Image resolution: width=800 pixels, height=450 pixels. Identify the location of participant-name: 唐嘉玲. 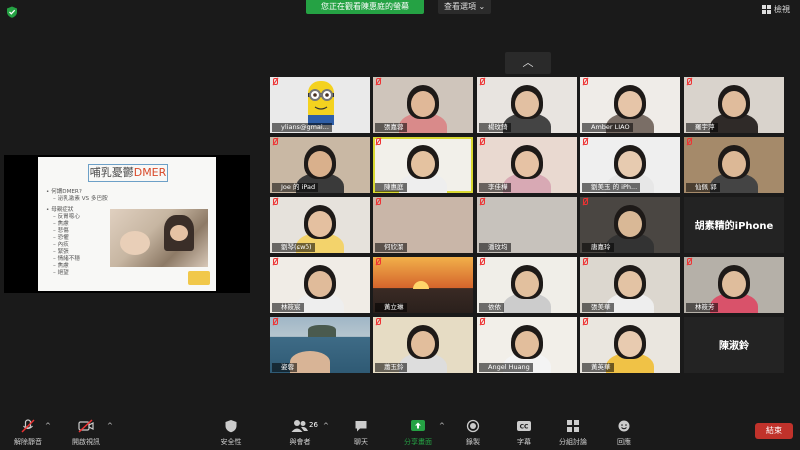
(598, 247).